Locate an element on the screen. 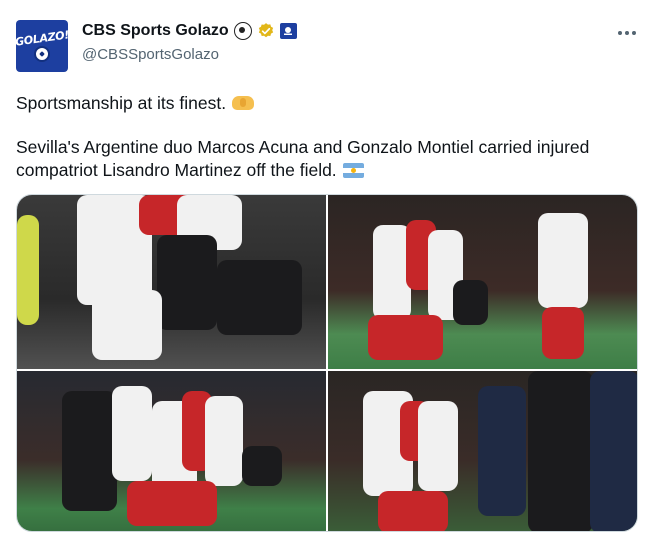  handle: @CBSSportsGolazo is located at coordinates (150, 54).